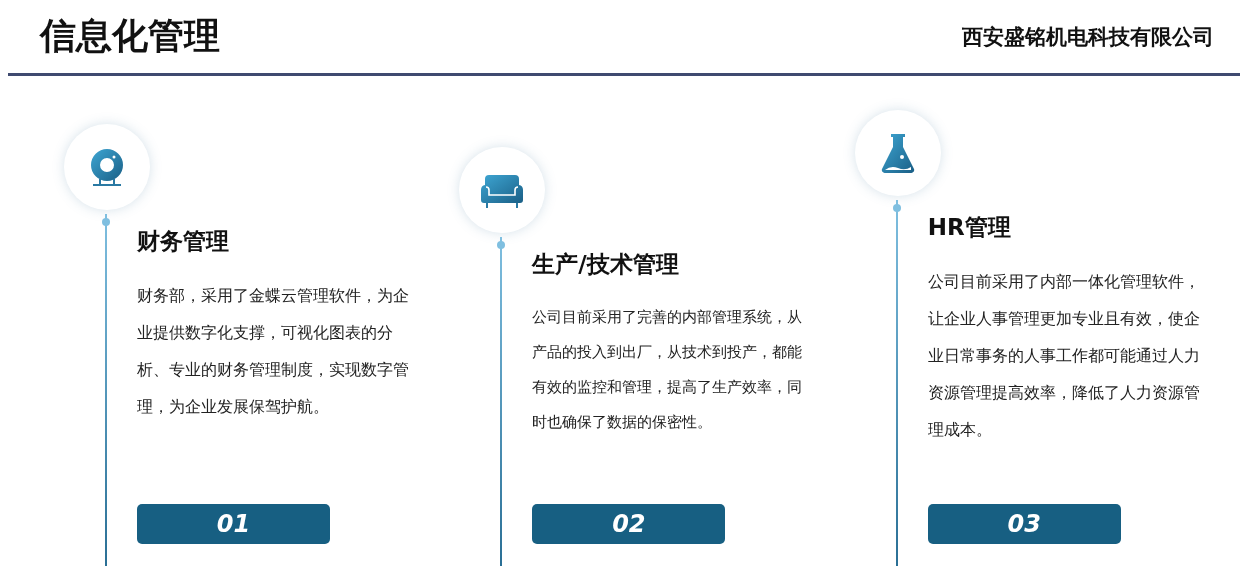 This screenshot has height=569, width=1250. What do you see at coordinates (1024, 524) in the screenshot?
I see `section-number: 03` at bounding box center [1024, 524].